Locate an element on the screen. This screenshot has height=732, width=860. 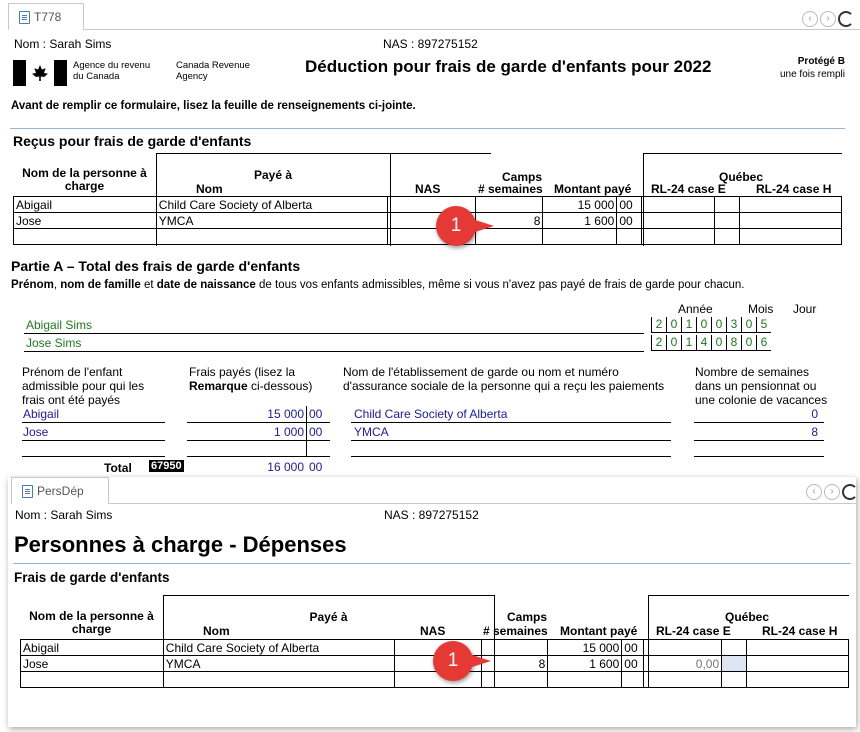
total-value: 16 000 is located at coordinates (285, 467).